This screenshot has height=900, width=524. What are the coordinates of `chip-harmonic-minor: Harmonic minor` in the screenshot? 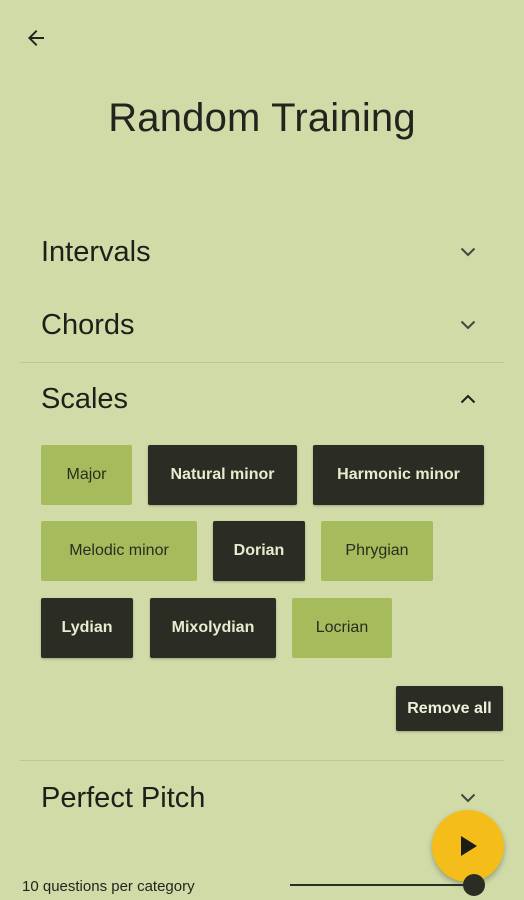 It's located at (398, 475).